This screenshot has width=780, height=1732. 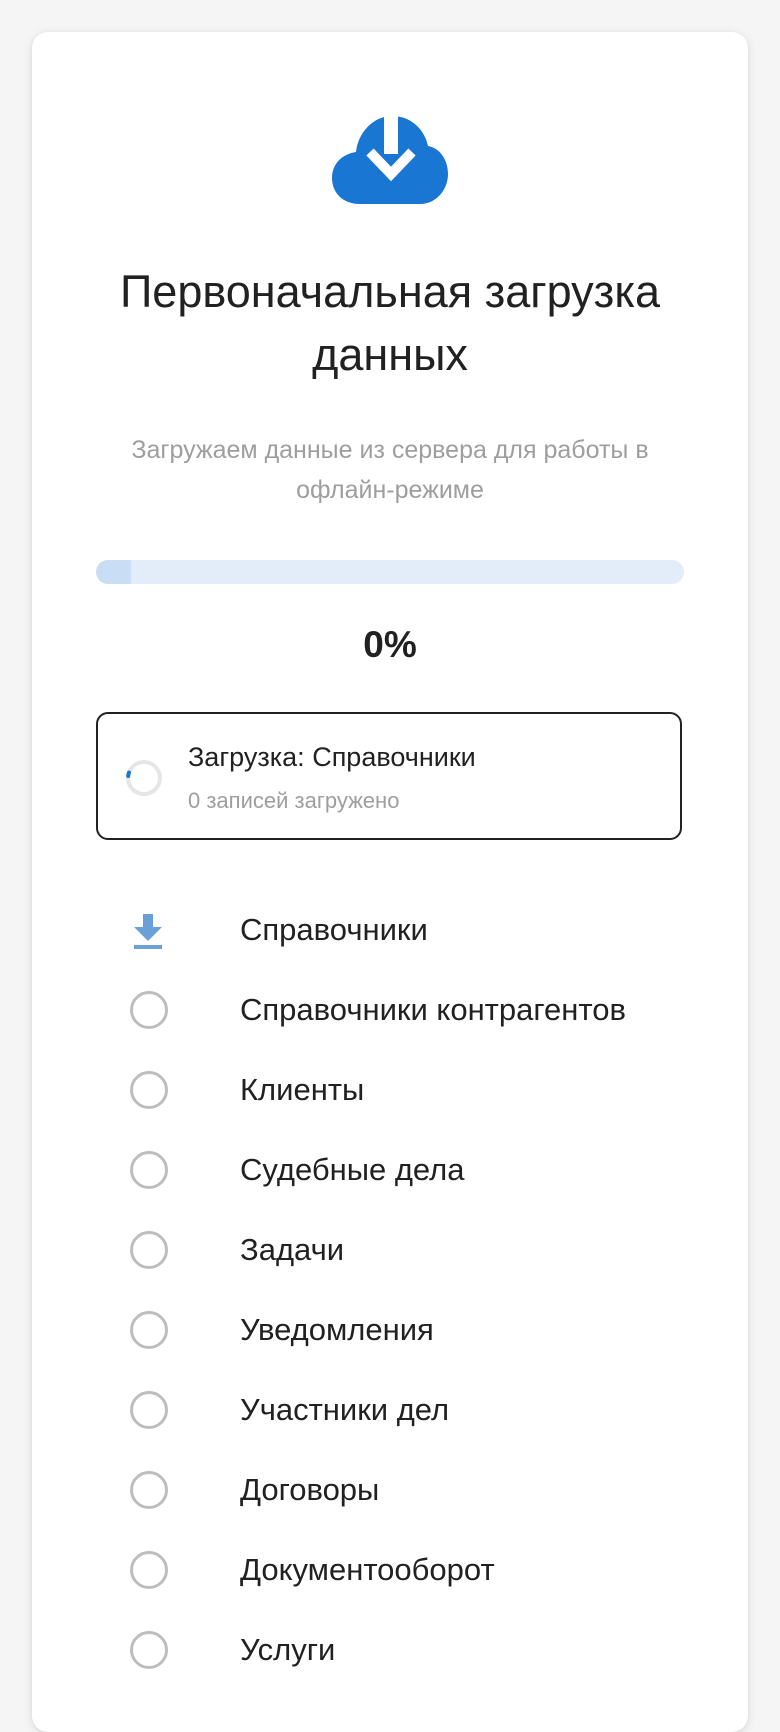 What do you see at coordinates (390, 1492) in the screenshot?
I see `step-item: Договоры` at bounding box center [390, 1492].